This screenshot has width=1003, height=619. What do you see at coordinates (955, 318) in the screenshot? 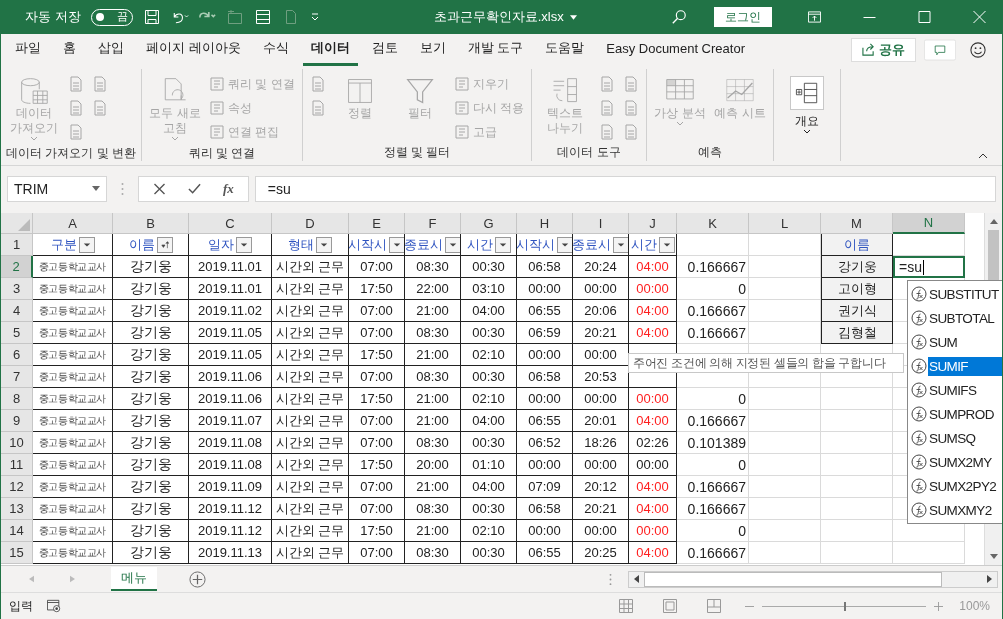
I see `autocomplete-item: SUBTOTAL` at bounding box center [955, 318].